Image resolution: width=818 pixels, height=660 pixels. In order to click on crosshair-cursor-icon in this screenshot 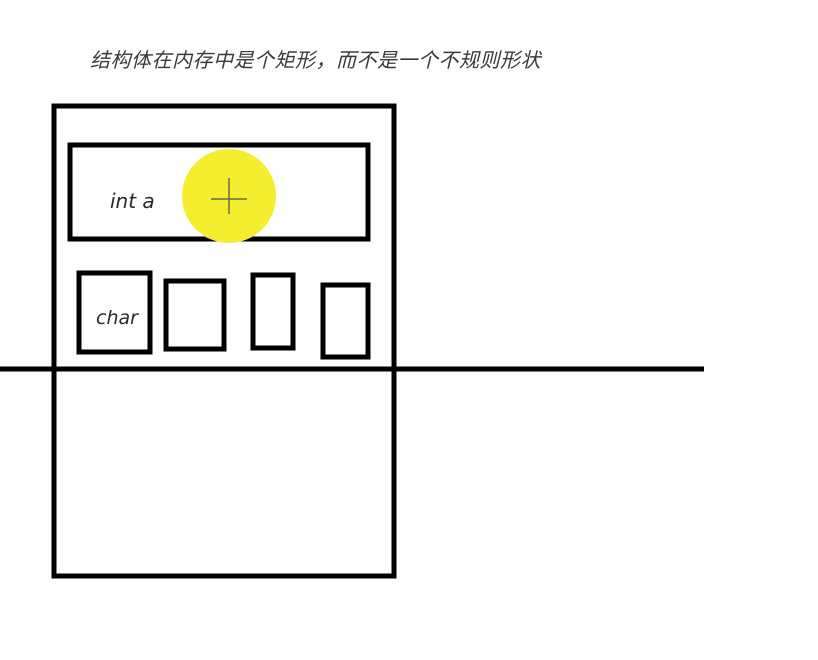, I will do `click(229, 196)`.